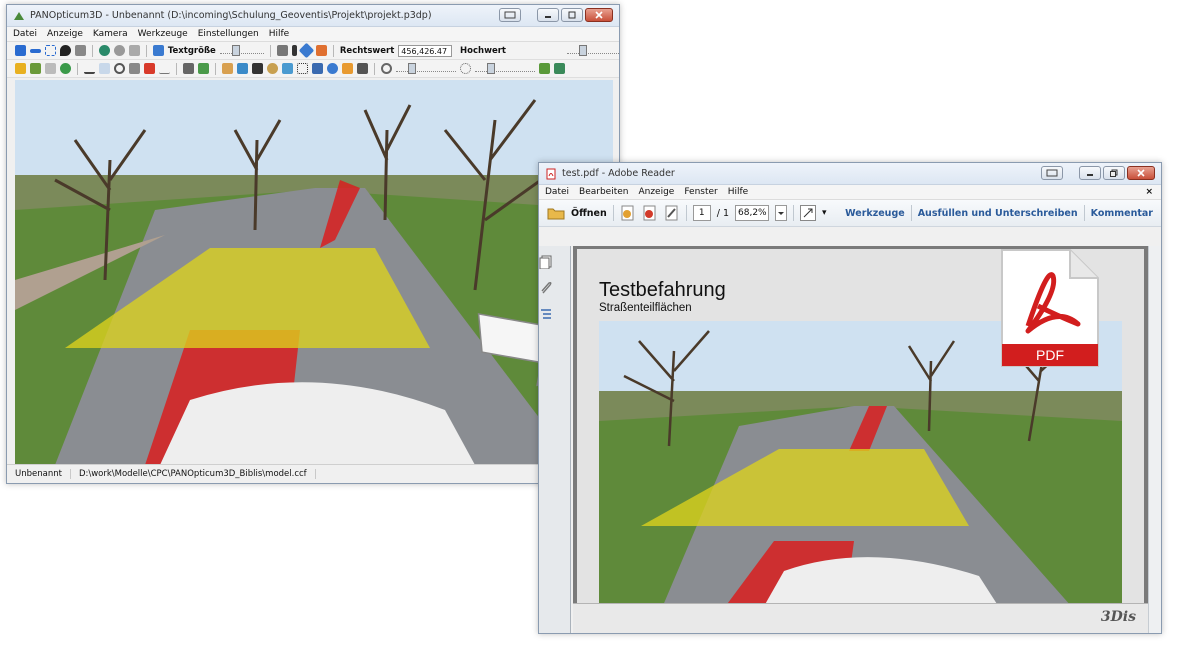 The image size is (1178, 650). What do you see at coordinates (134, 50) in the screenshot?
I see `layers-icon` at bounding box center [134, 50].